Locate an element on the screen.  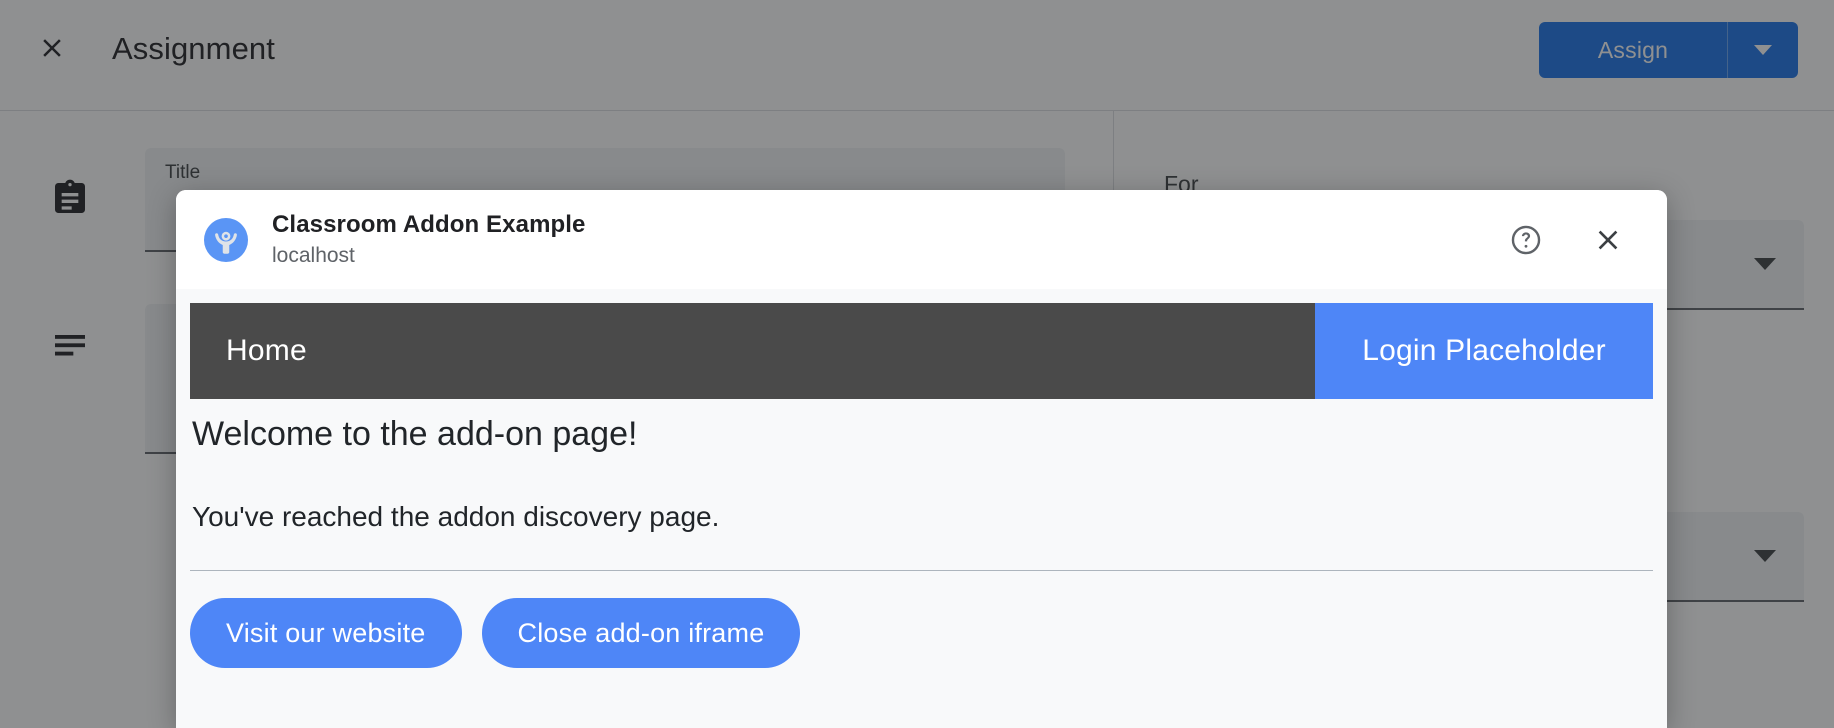
addon-dialog-title: Classroom Addon Example is located at coordinates (429, 224).